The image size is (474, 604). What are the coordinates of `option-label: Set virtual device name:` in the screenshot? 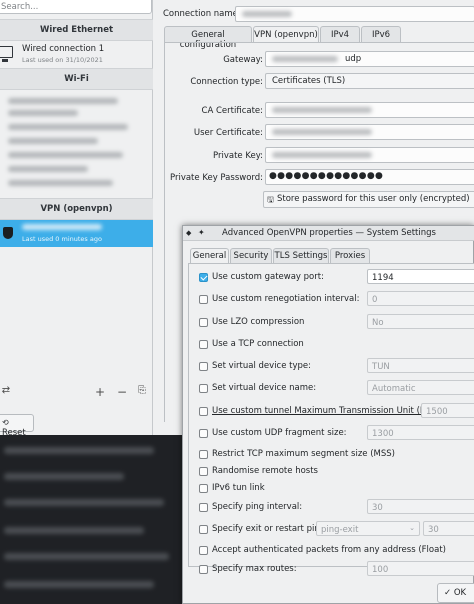 It's located at (264, 388).